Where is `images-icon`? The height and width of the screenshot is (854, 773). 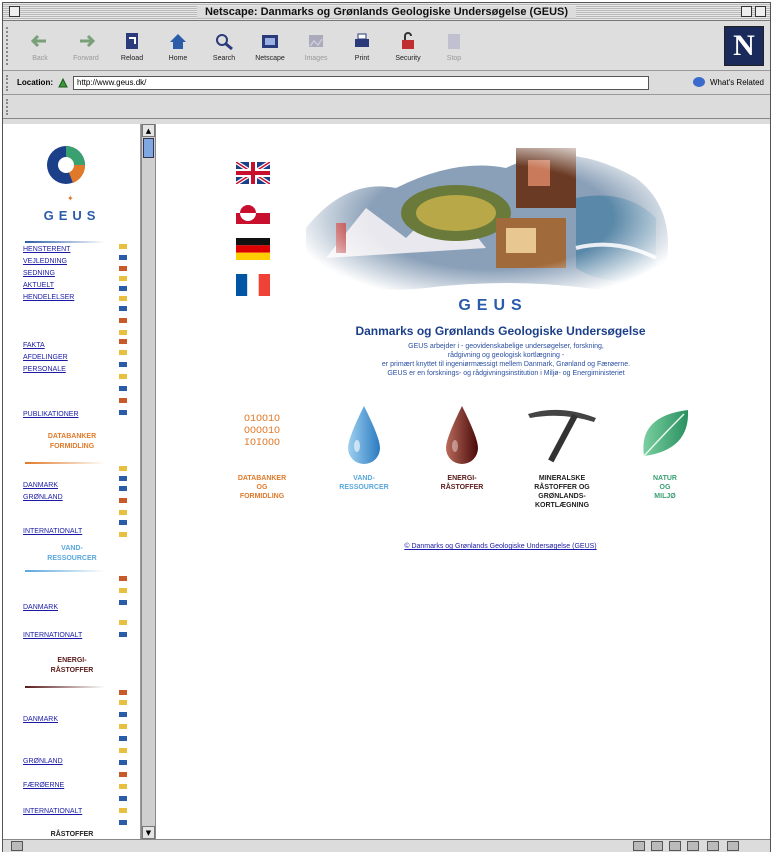 images-icon is located at coordinates (316, 41).